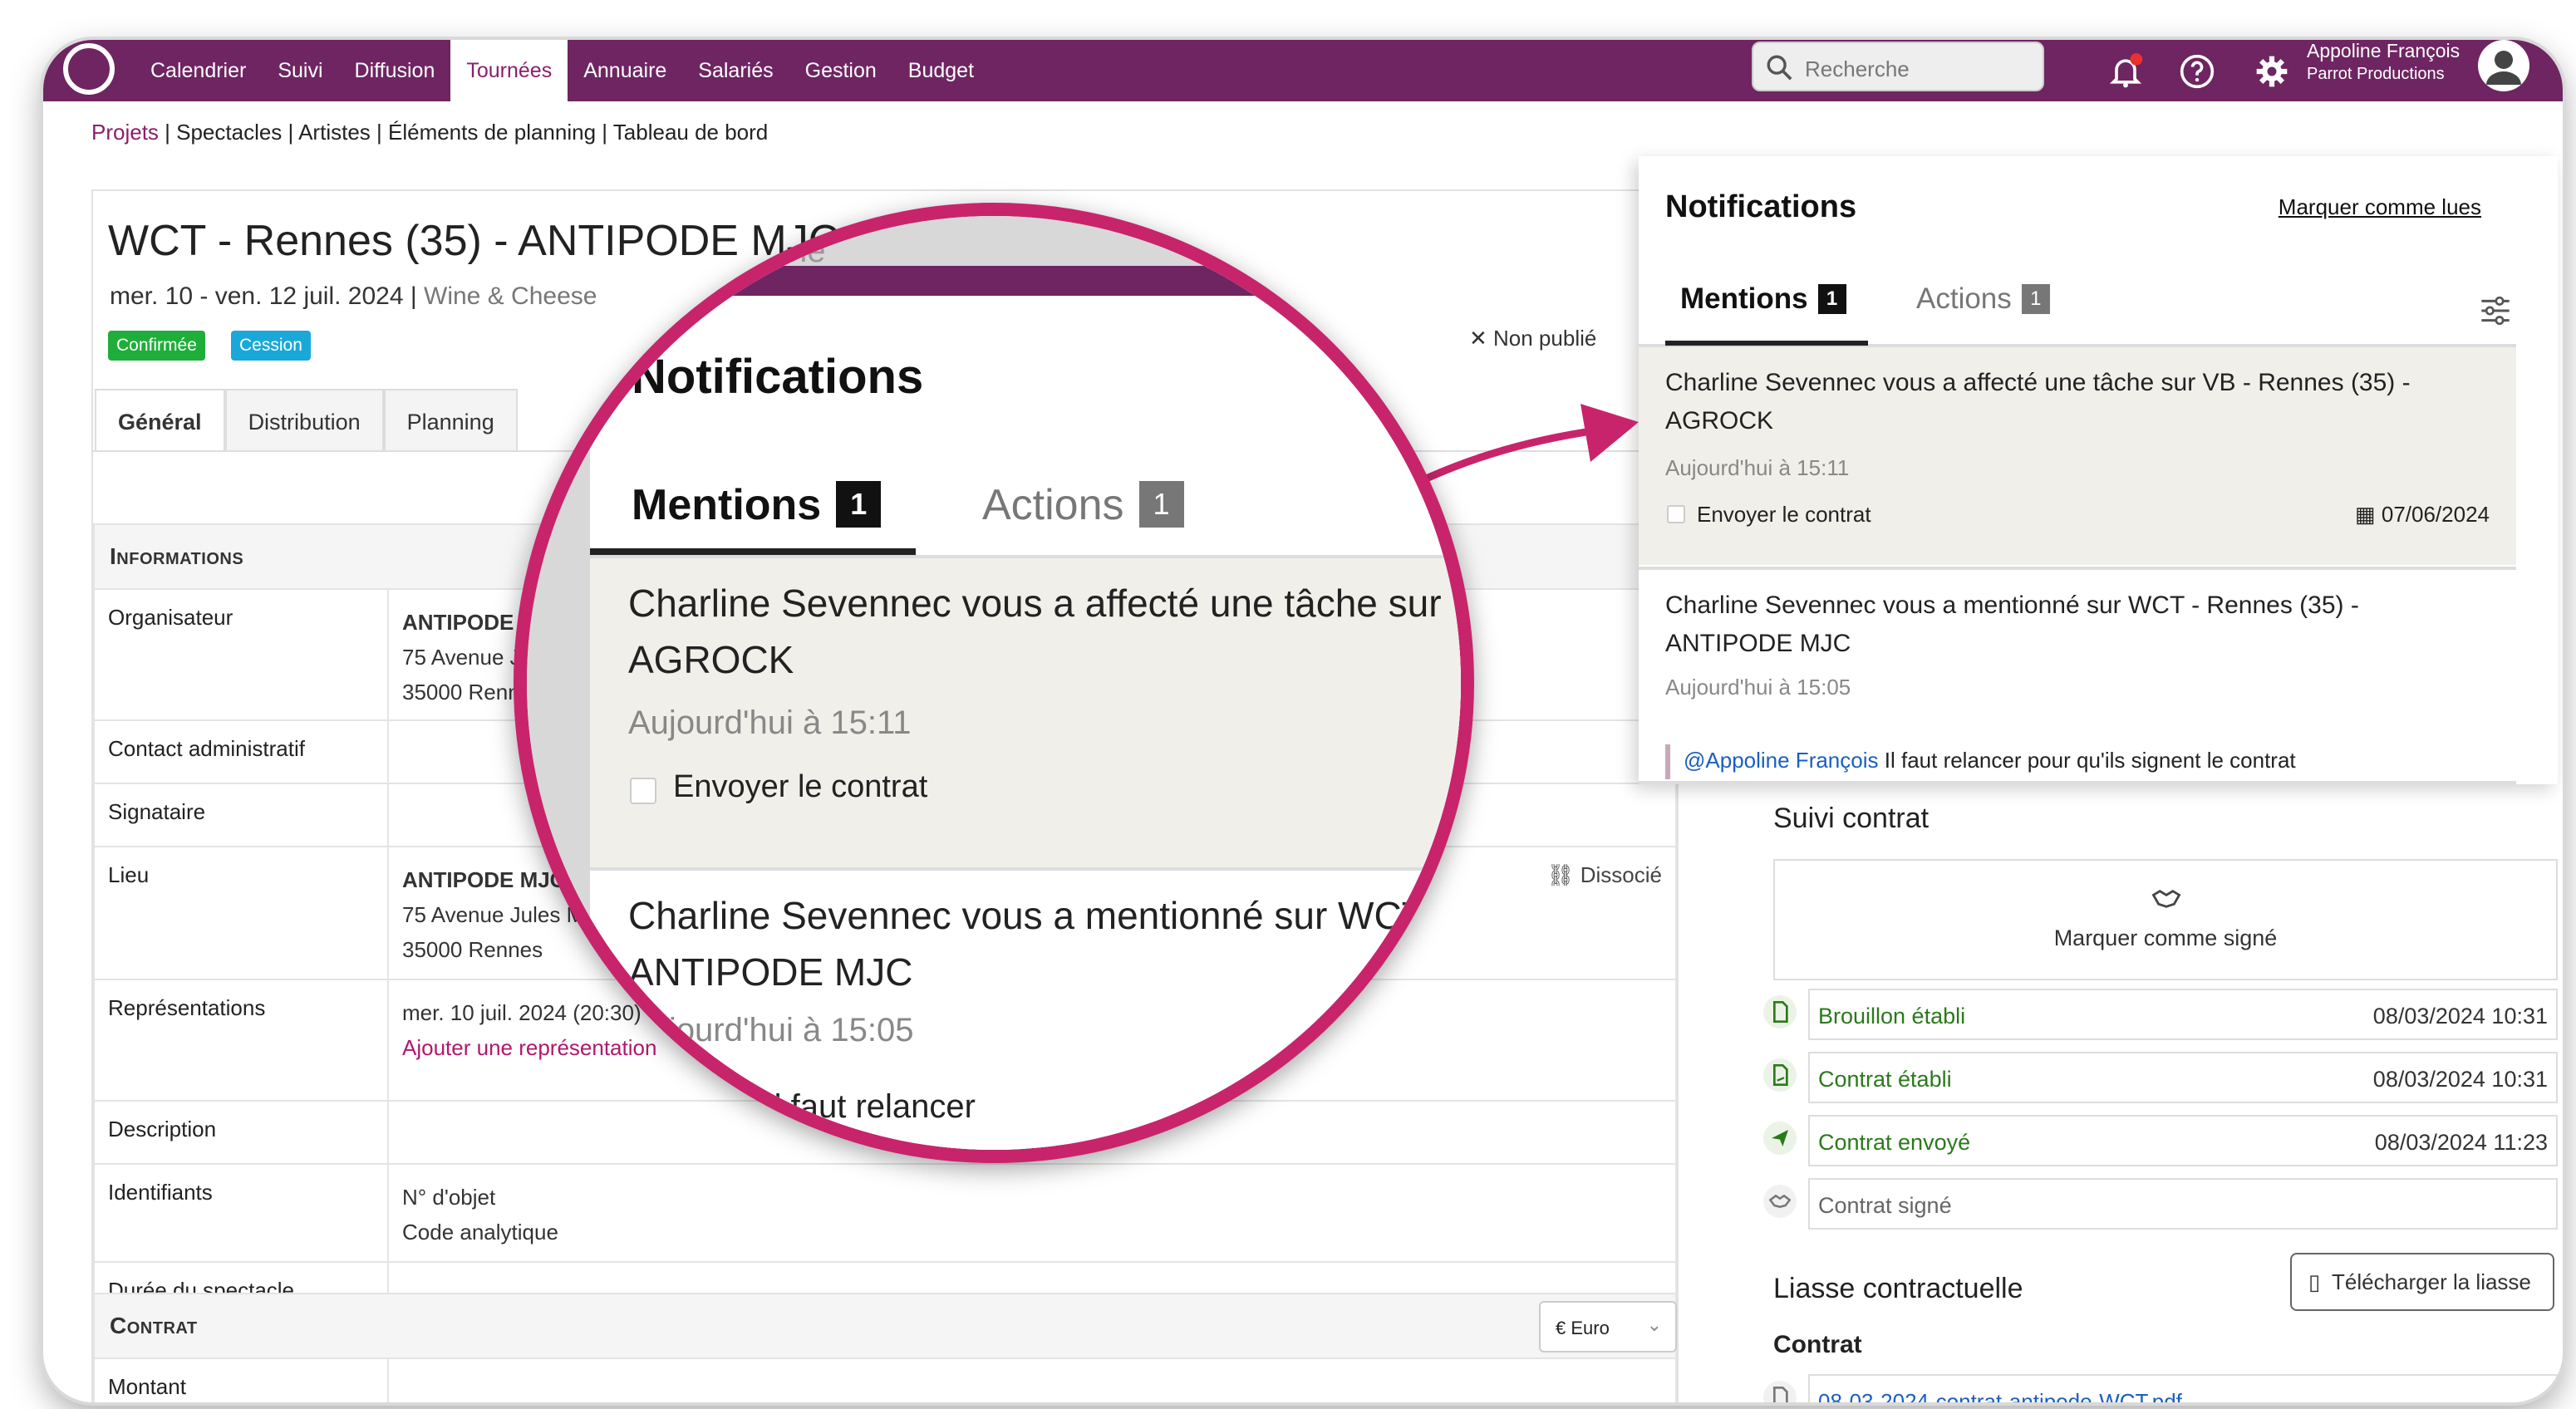 Image resolution: width=2576 pixels, height=1409 pixels. Describe the element at coordinates (1761, 206) in the screenshot. I see `notifications-title: Notifications` at that location.